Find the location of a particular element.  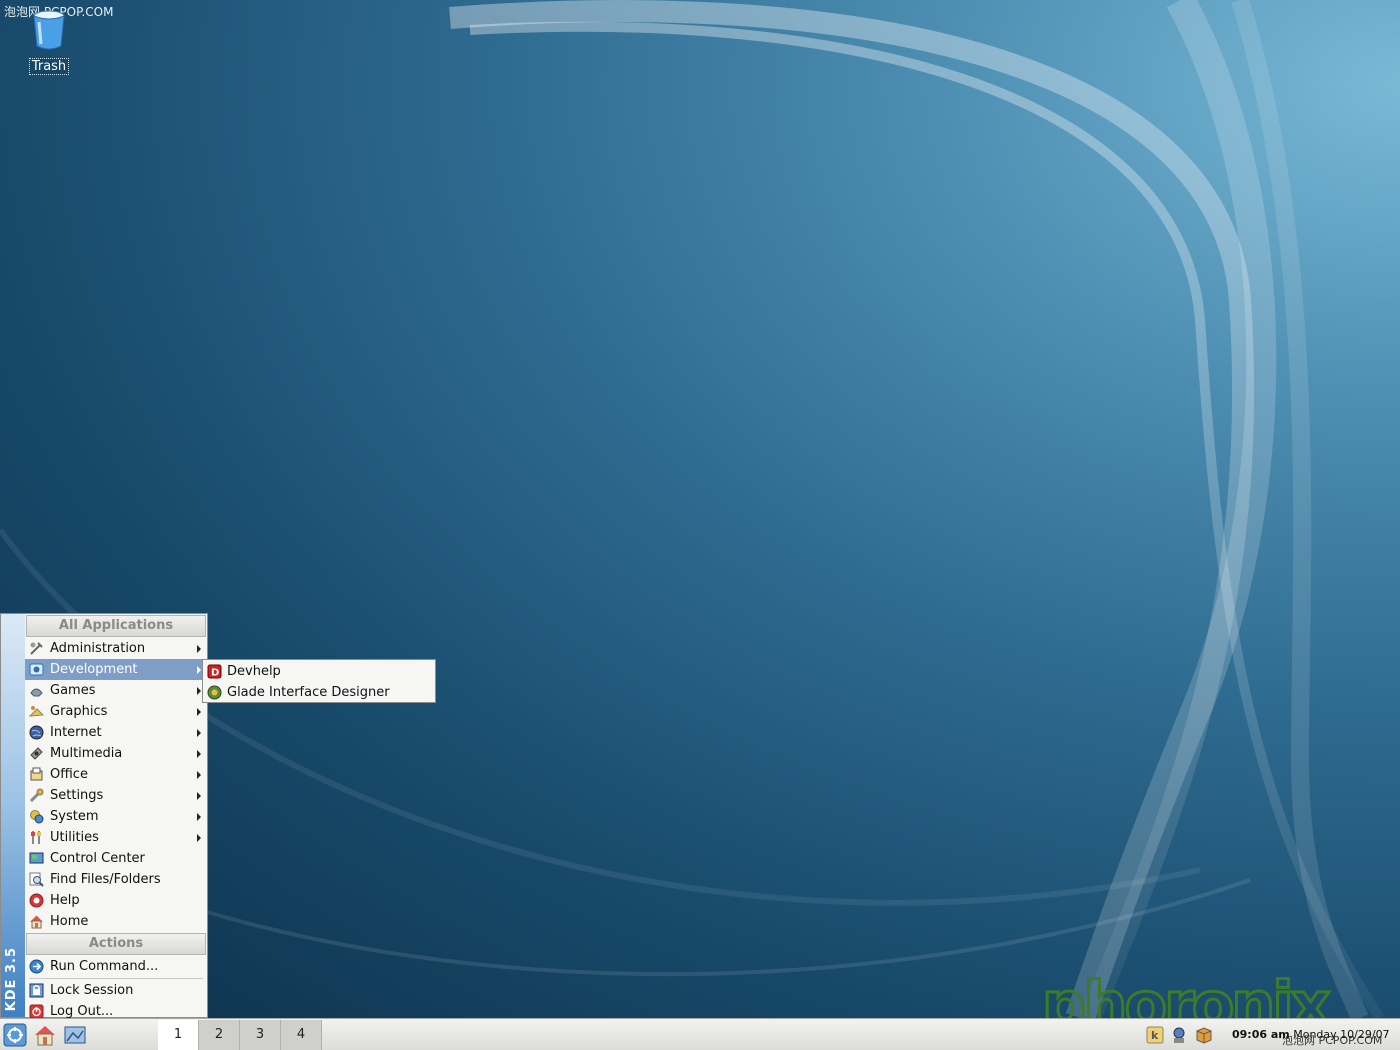

find-files-icon is located at coordinates (36, 879).